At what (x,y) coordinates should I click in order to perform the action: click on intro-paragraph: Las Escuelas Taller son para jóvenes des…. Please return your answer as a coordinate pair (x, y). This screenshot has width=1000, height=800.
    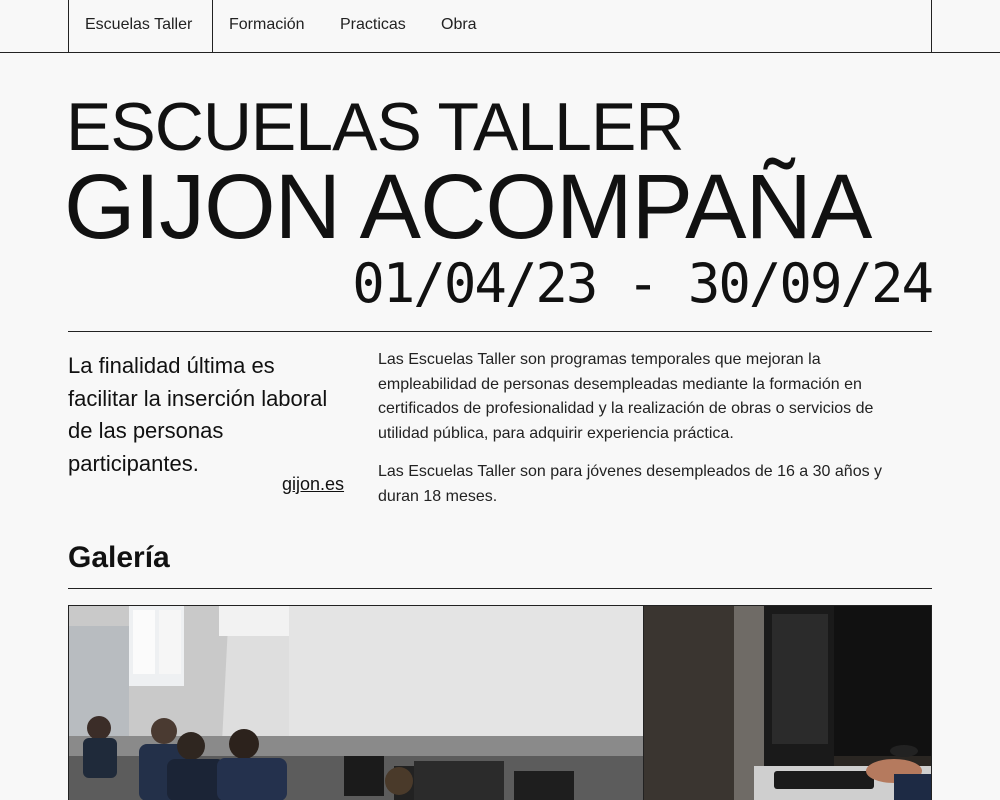
    Looking at the image, I should click on (630, 484).